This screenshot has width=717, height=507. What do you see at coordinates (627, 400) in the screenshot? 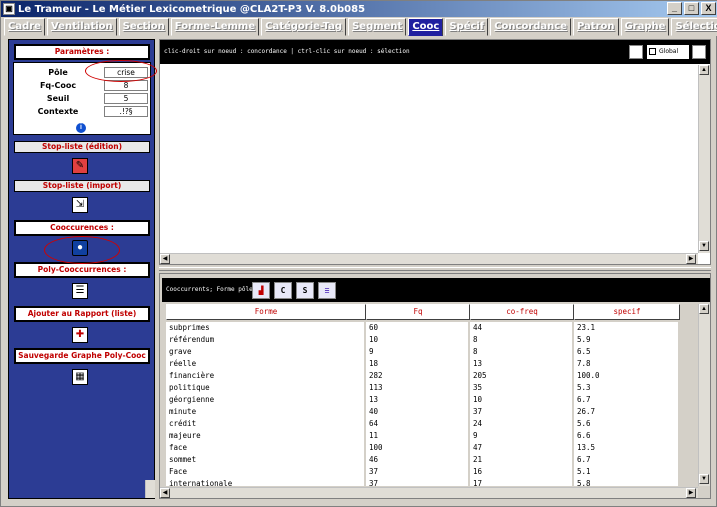
I see `table-cell: 6.7` at bounding box center [627, 400].